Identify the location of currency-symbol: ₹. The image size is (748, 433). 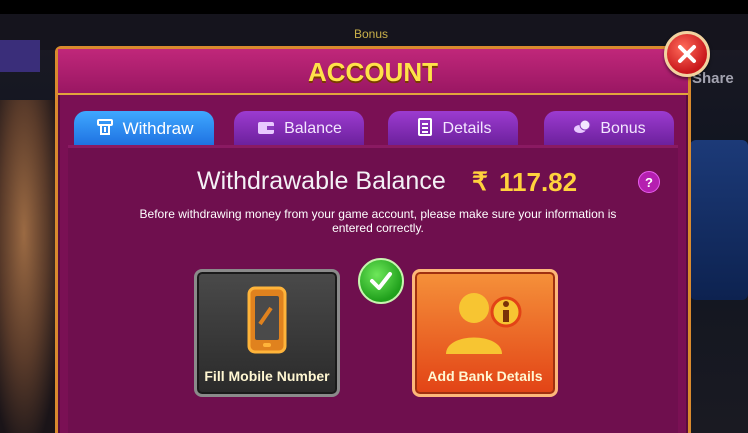
(480, 182).